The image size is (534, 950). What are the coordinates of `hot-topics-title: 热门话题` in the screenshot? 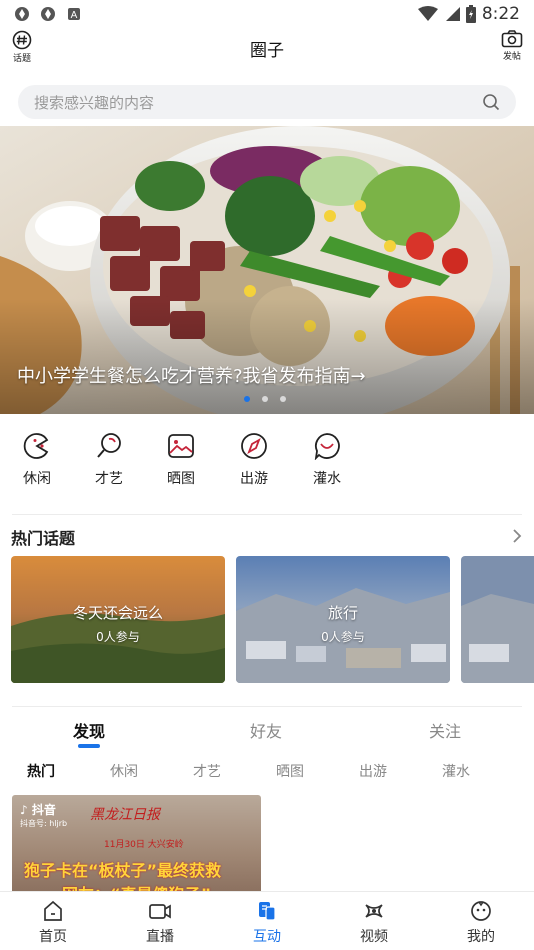 It's located at (43, 538).